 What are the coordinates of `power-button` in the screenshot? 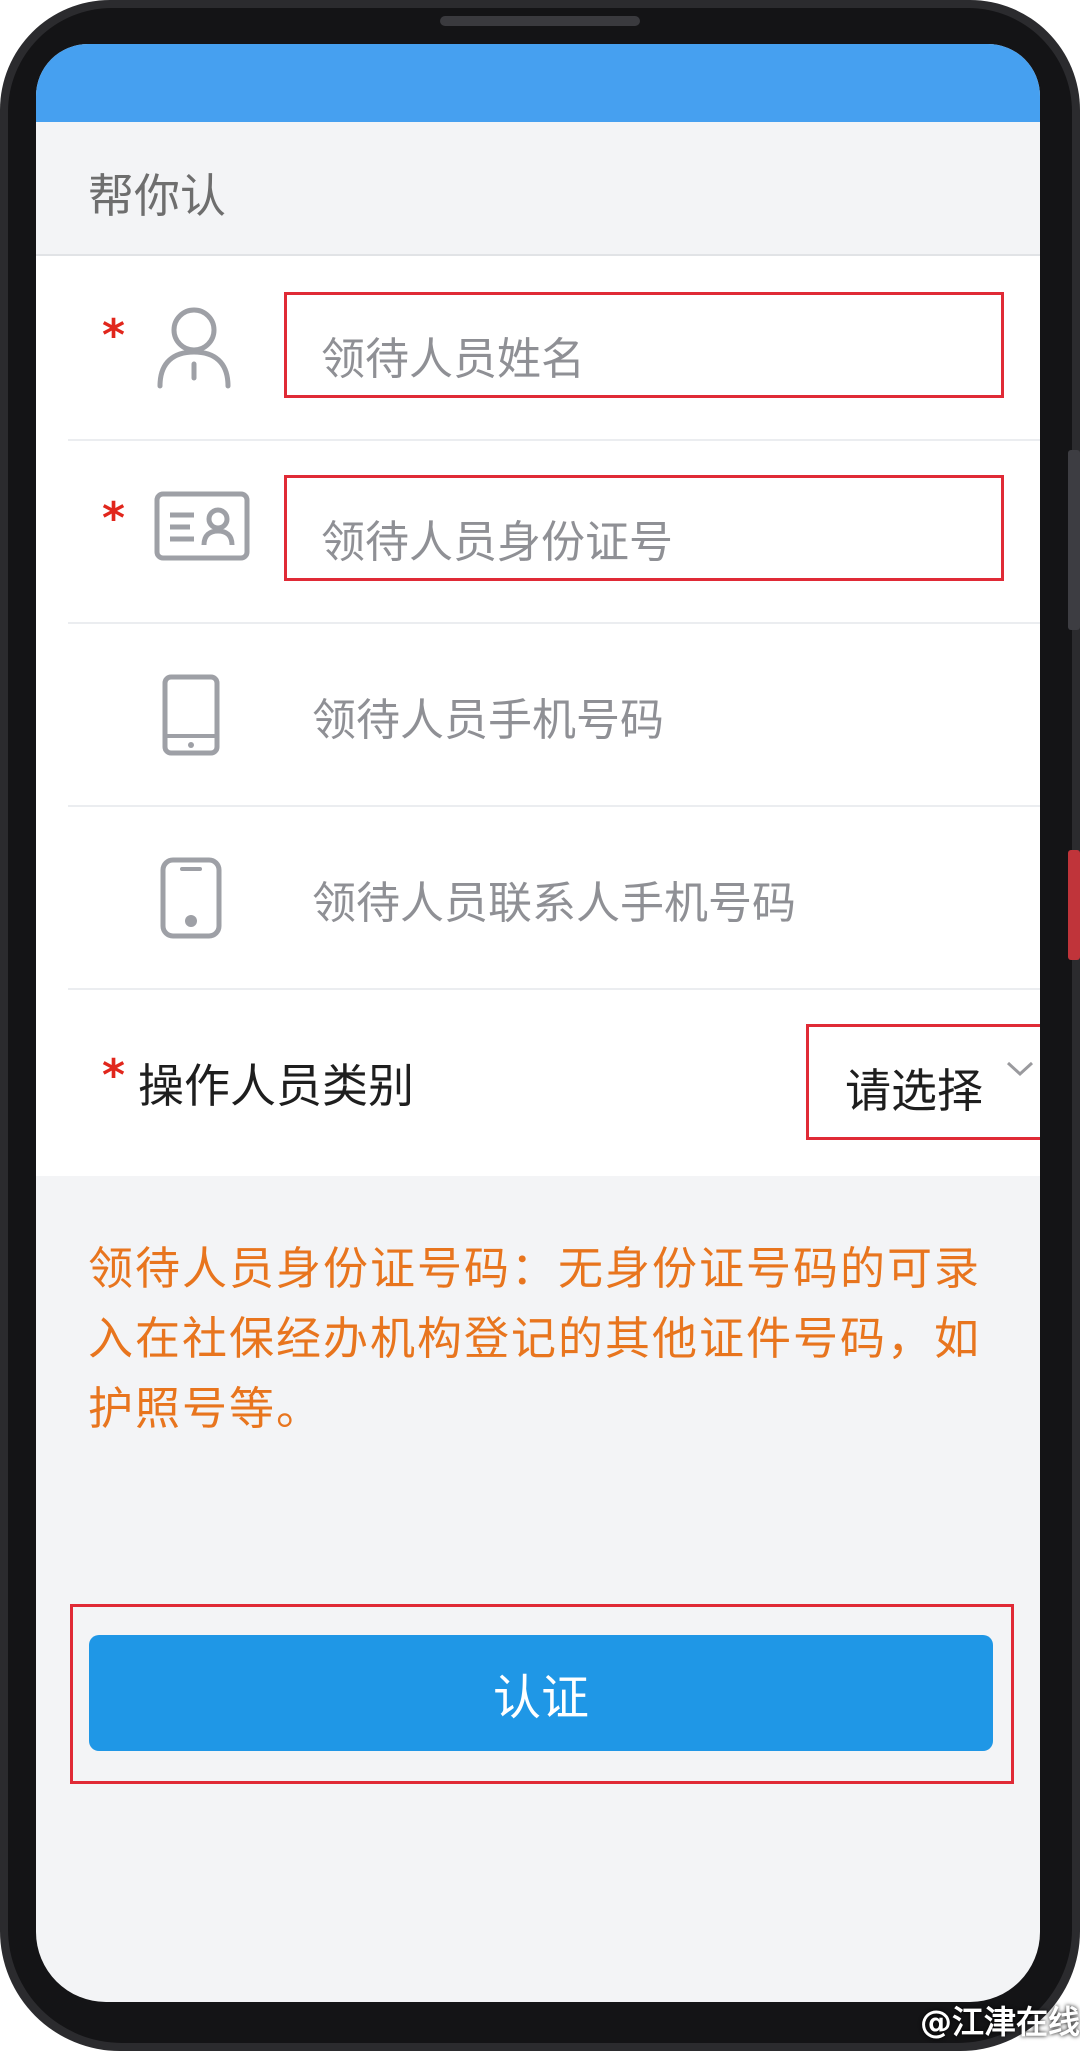 It's located at (1074, 905).